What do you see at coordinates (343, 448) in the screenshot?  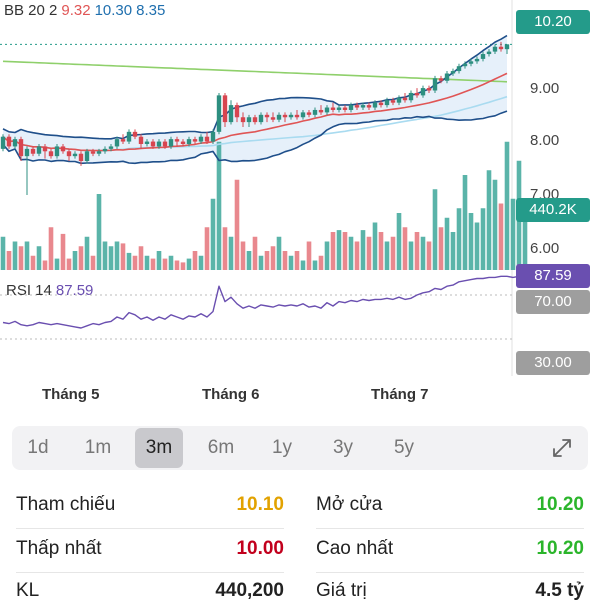 I see `tab-3y: 3y` at bounding box center [343, 448].